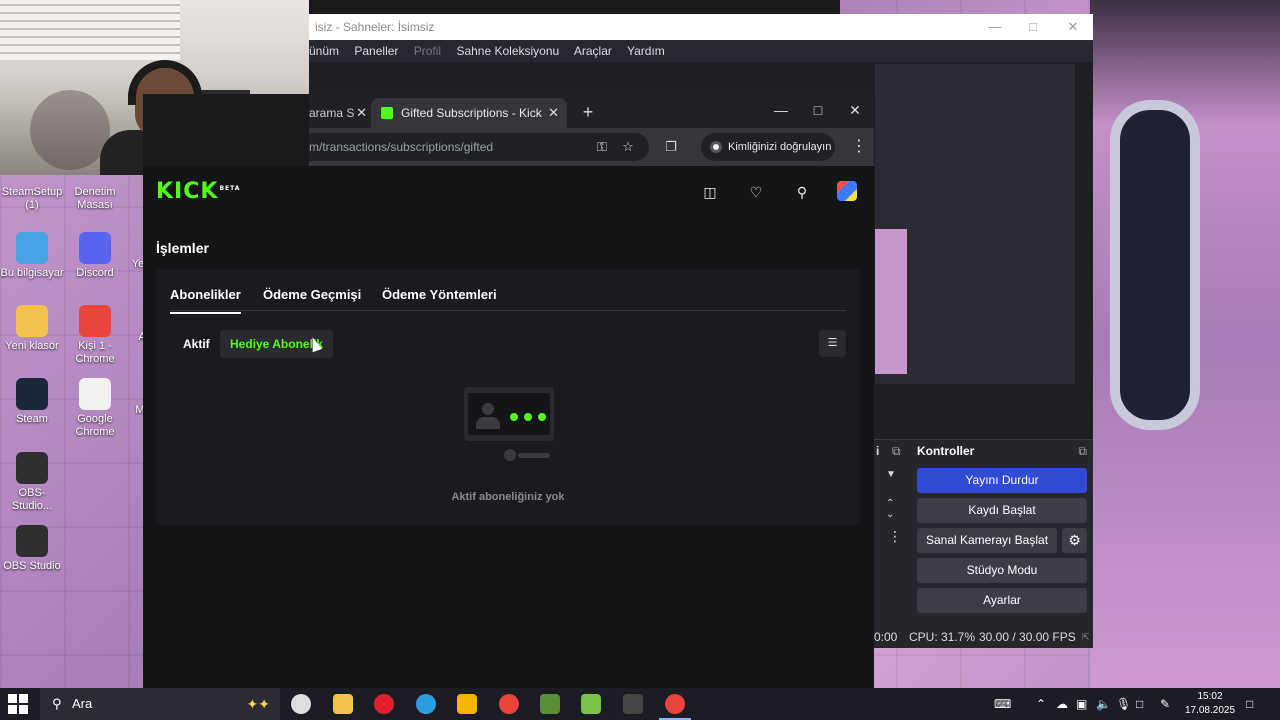  I want to click on taskbar-clock: 15:02 17.08.2025, so click(1210, 704).